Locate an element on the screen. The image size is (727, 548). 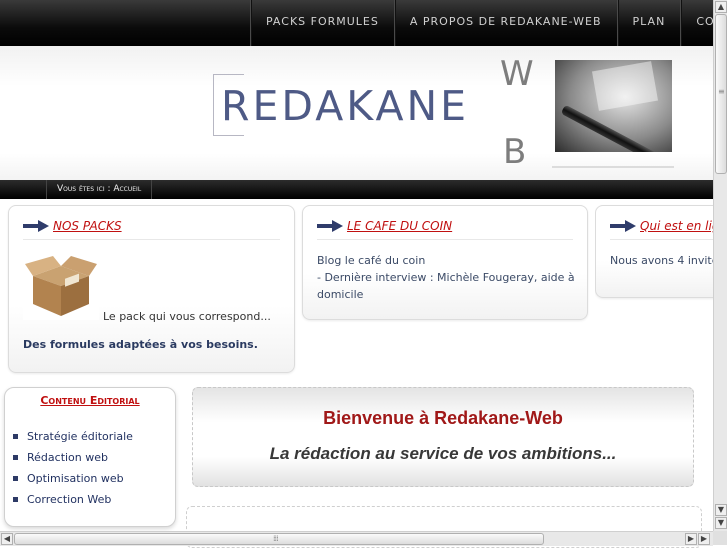
vertical-scroll-thumb: ≡ is located at coordinates (721, 94).